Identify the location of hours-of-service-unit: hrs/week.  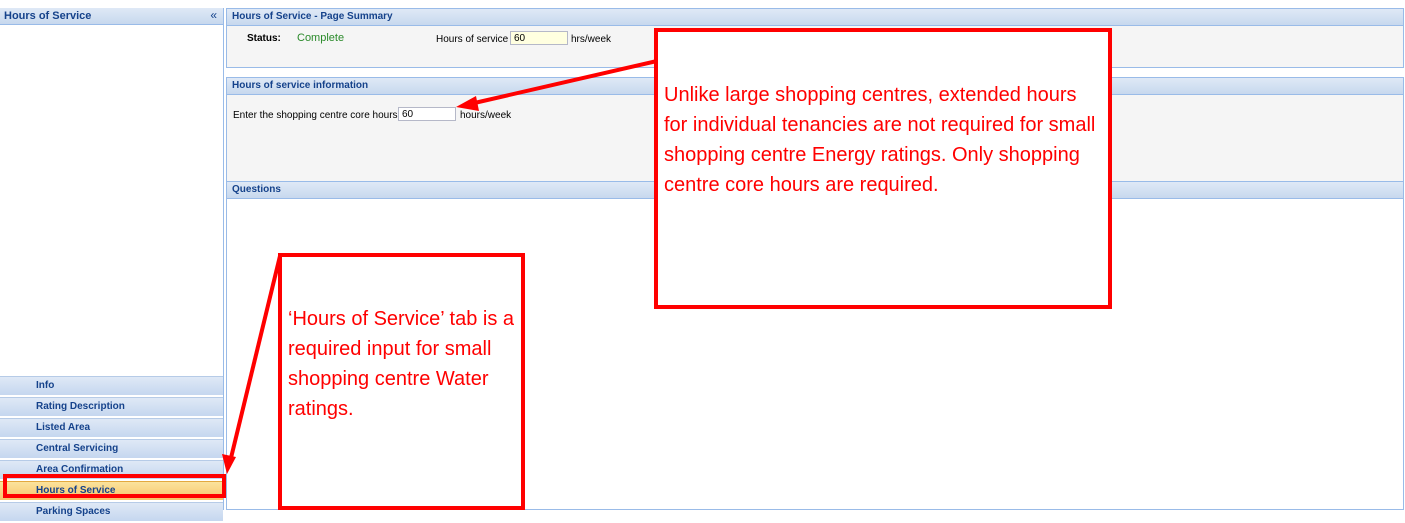
(591, 39).